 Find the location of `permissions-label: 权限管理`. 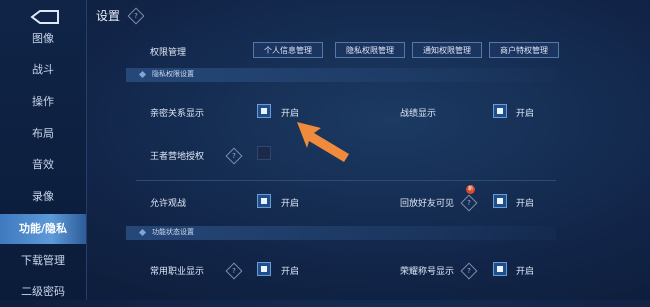

permissions-label: 权限管理 is located at coordinates (168, 53).